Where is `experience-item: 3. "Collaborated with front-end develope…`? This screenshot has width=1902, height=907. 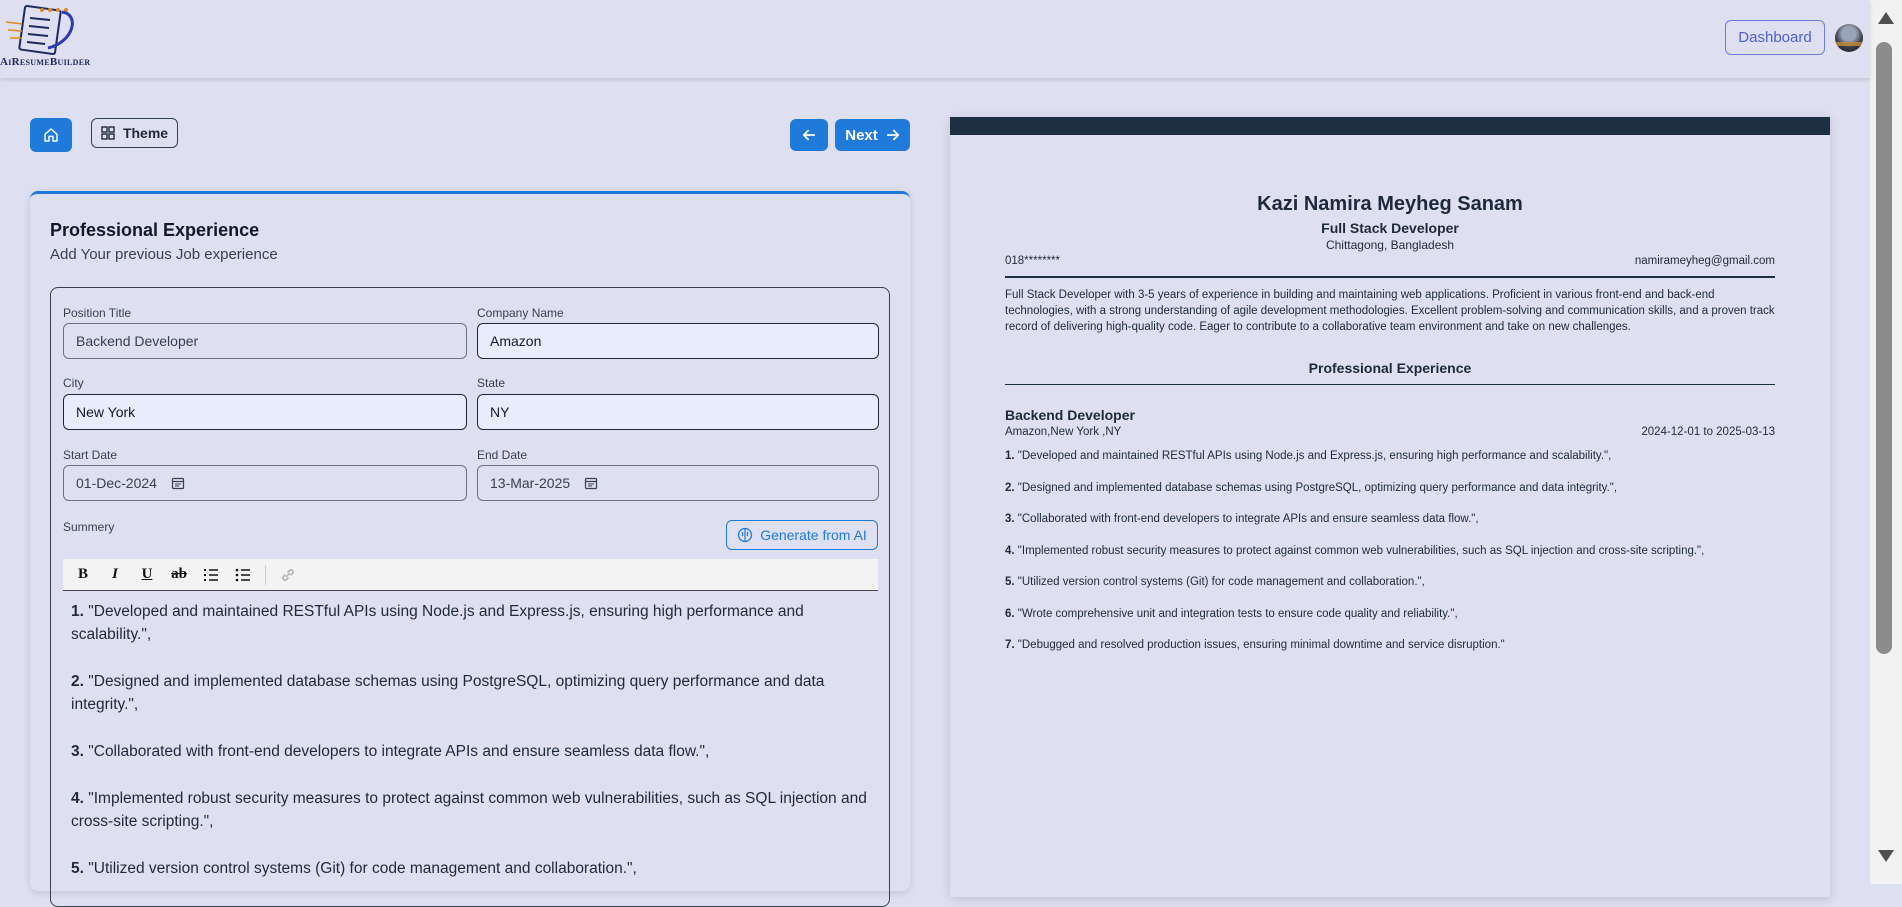
experience-item: 3. "Collaborated with front-end develope… is located at coordinates (1242, 519).